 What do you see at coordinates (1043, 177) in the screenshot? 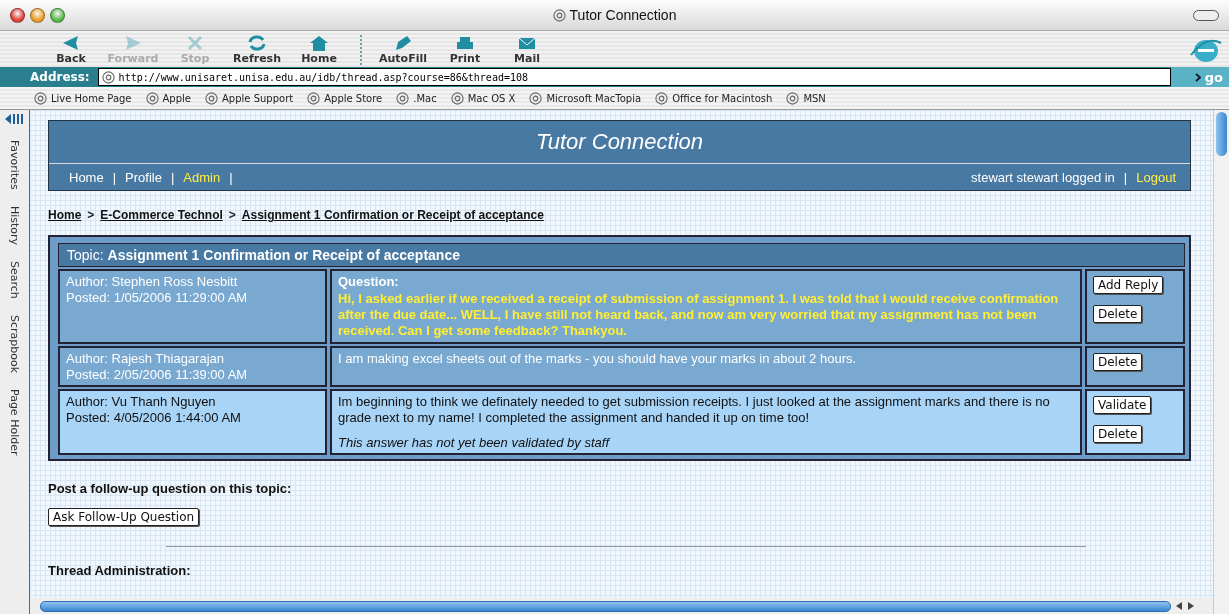
I see `login-status: stewart stewart logged in` at bounding box center [1043, 177].